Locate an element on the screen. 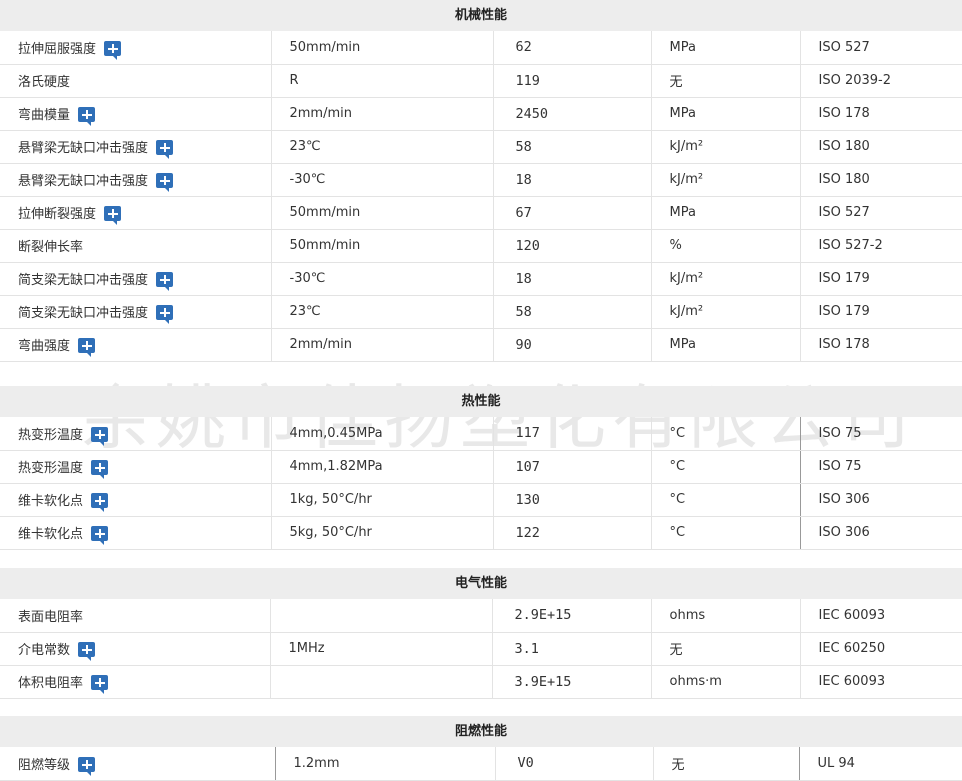  cell-standard: IEC 60093 is located at coordinates (881, 682).